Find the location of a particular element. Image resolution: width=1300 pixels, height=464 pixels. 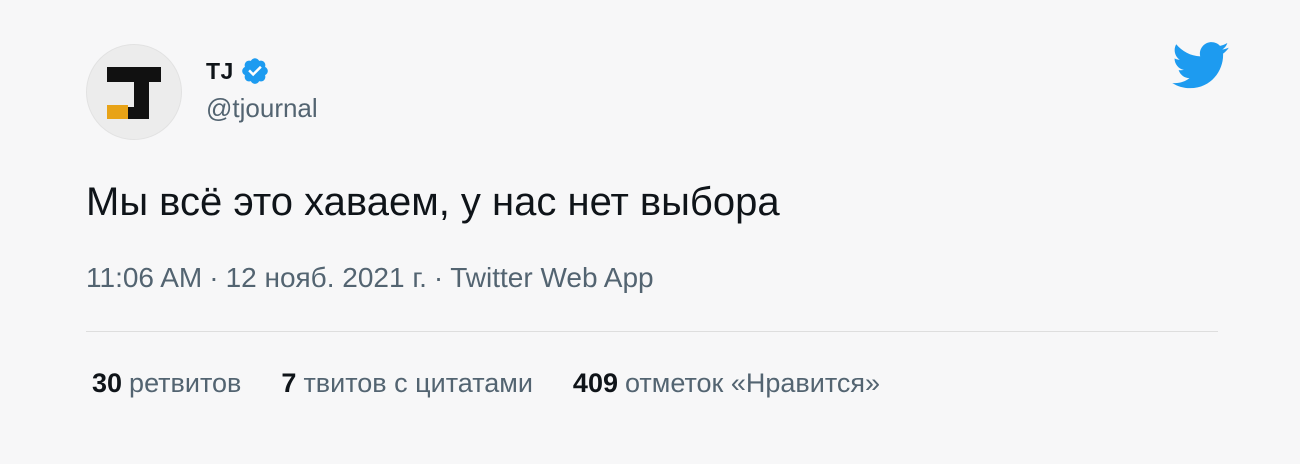

tj-logo-icon is located at coordinates (134, 93).